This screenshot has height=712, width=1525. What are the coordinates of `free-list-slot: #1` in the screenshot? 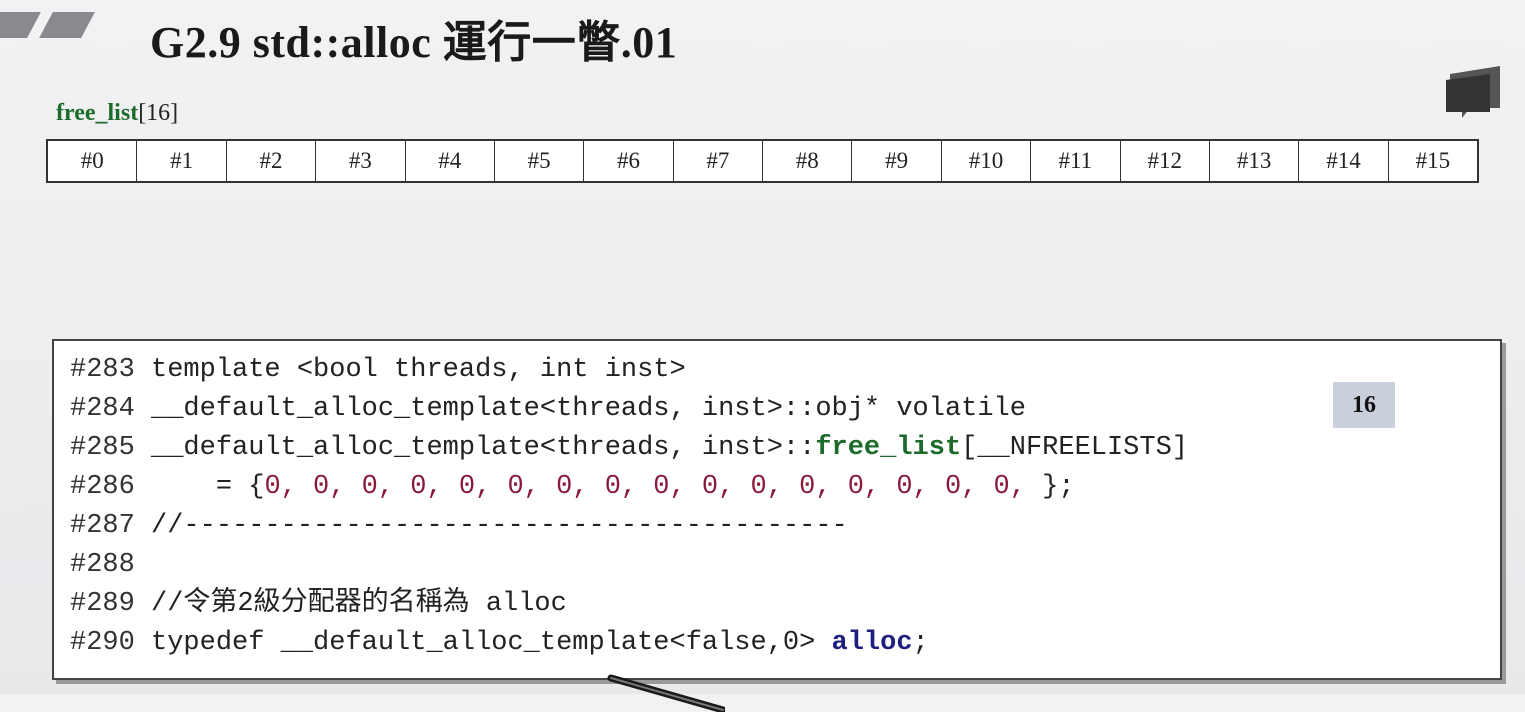 It's located at (182, 161).